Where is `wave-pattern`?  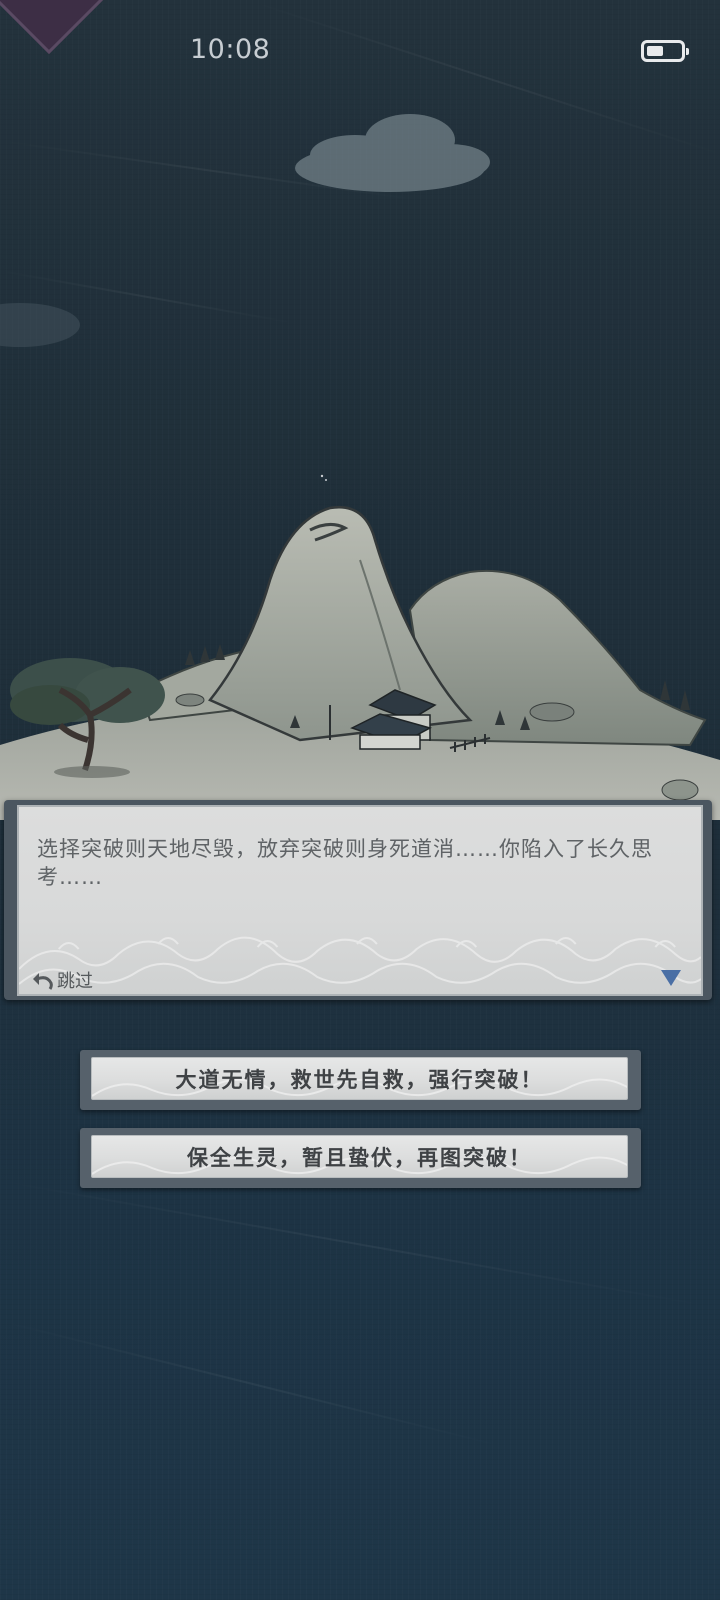 wave-pattern is located at coordinates (360, 960).